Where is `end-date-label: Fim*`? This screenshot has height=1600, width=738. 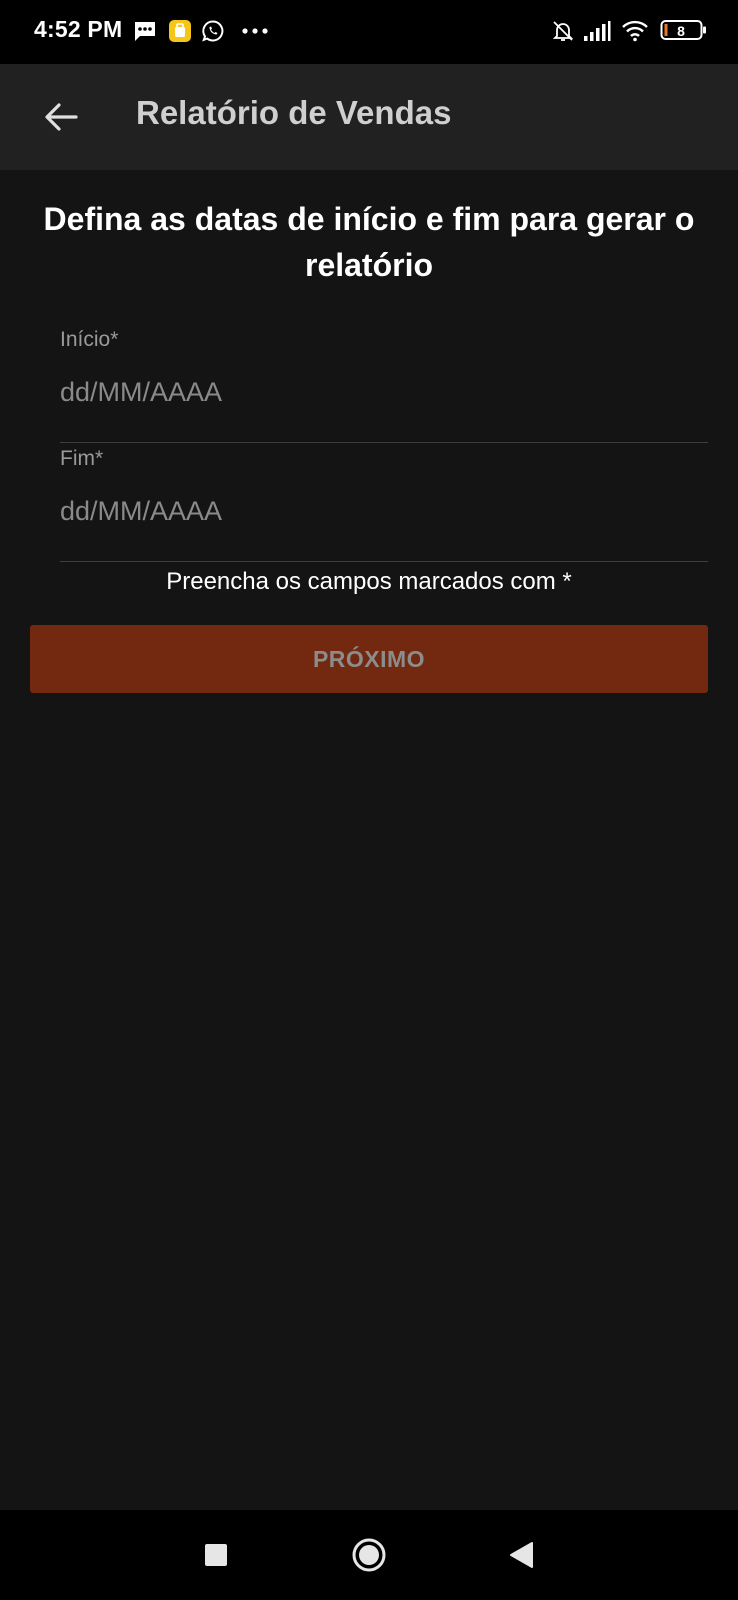
end-date-label: Fim* is located at coordinates (82, 458).